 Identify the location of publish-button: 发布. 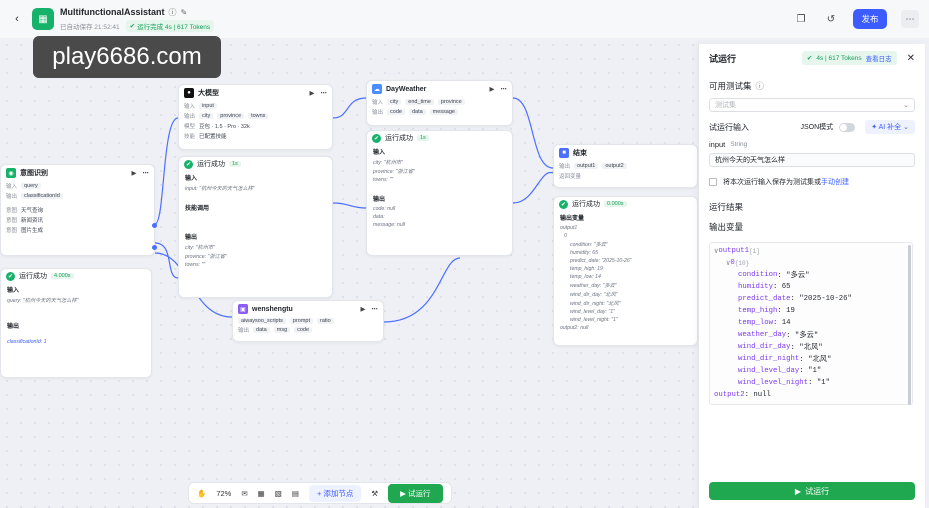
(870, 19).